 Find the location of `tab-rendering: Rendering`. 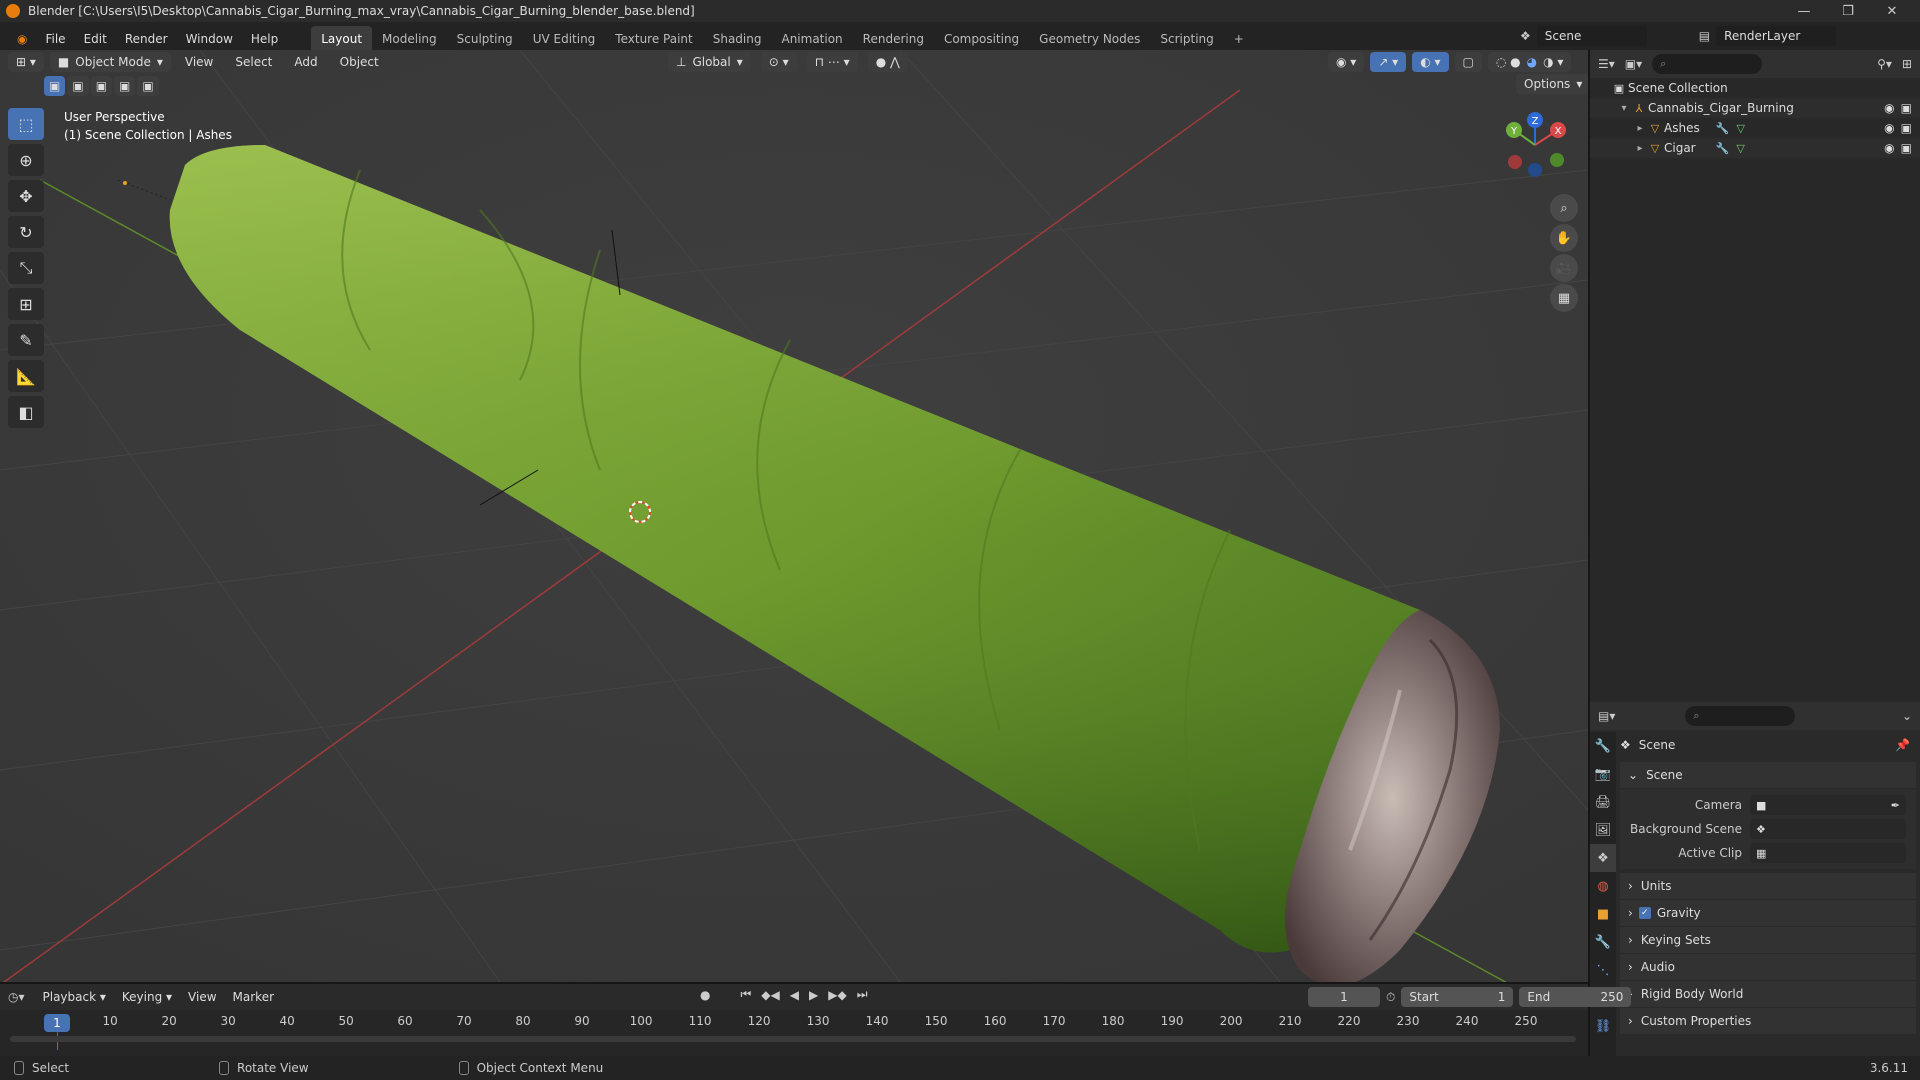

tab-rendering: Rendering is located at coordinates (893, 39).